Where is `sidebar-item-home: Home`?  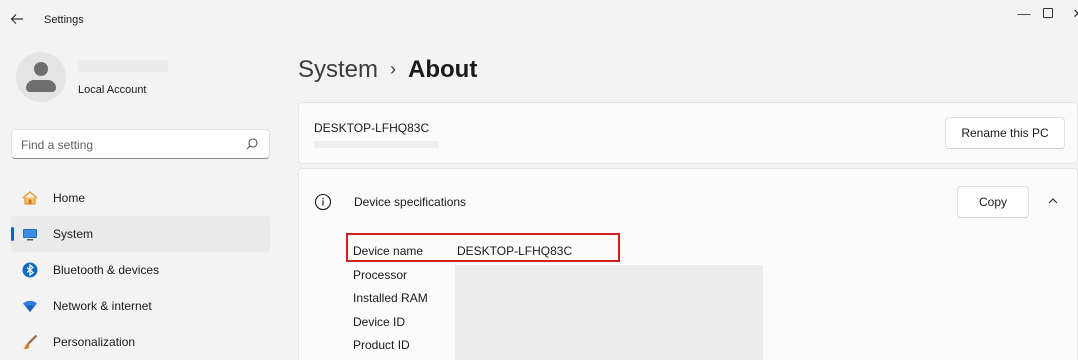
sidebar-item-home: Home is located at coordinates (140, 198).